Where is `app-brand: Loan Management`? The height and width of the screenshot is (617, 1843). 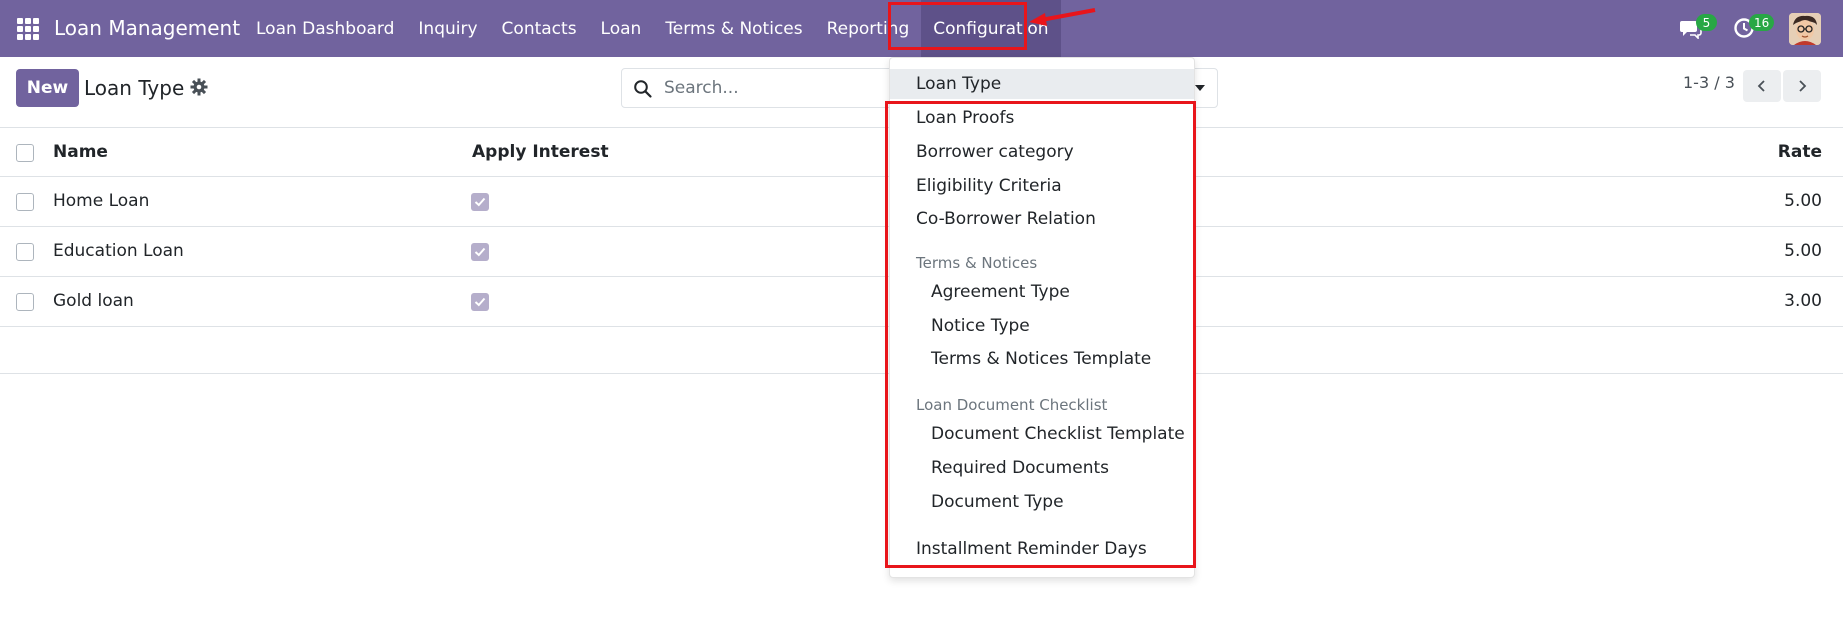
app-brand: Loan Management is located at coordinates (147, 28).